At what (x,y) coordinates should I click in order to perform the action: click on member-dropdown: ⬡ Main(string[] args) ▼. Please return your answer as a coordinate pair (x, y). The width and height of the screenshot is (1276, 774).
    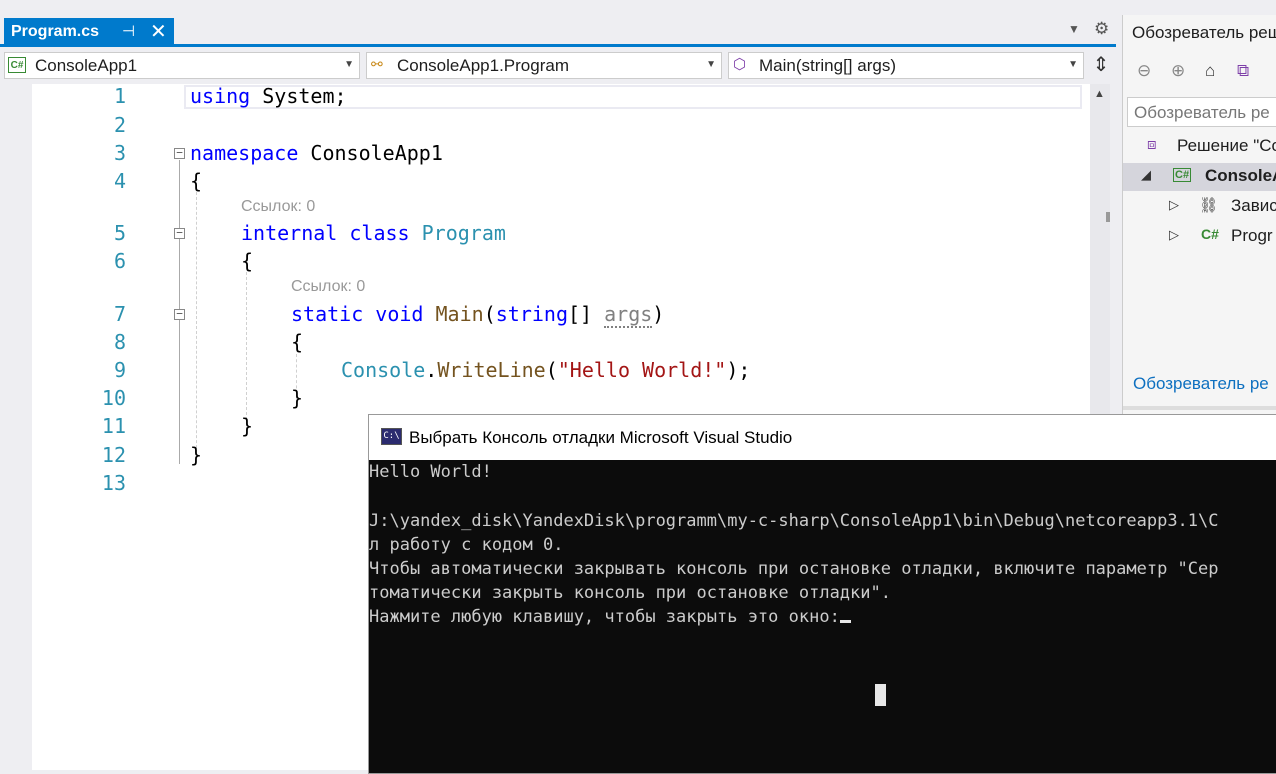
    Looking at the image, I should click on (906, 65).